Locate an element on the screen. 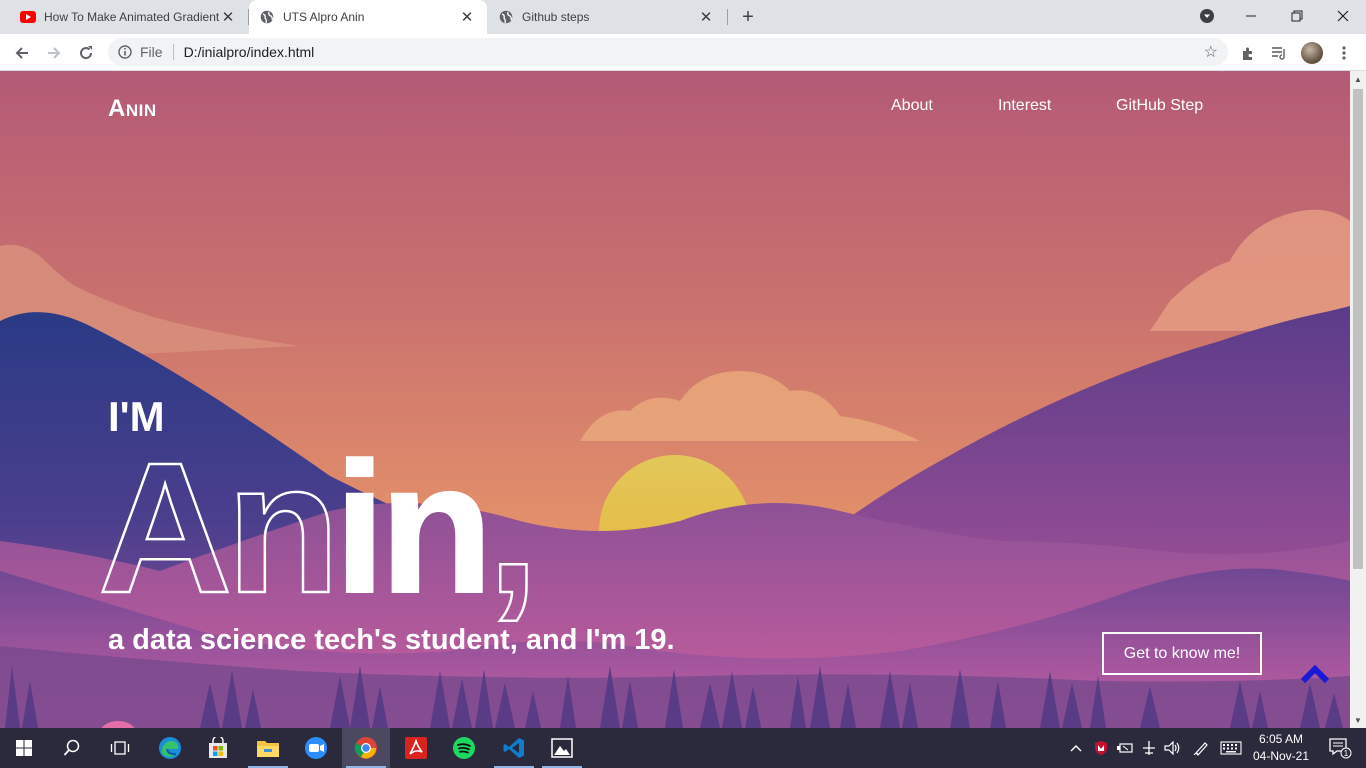 The width and height of the screenshot is (1366, 768). get-to-know-me-button: Get to know me! is located at coordinates (1182, 653).